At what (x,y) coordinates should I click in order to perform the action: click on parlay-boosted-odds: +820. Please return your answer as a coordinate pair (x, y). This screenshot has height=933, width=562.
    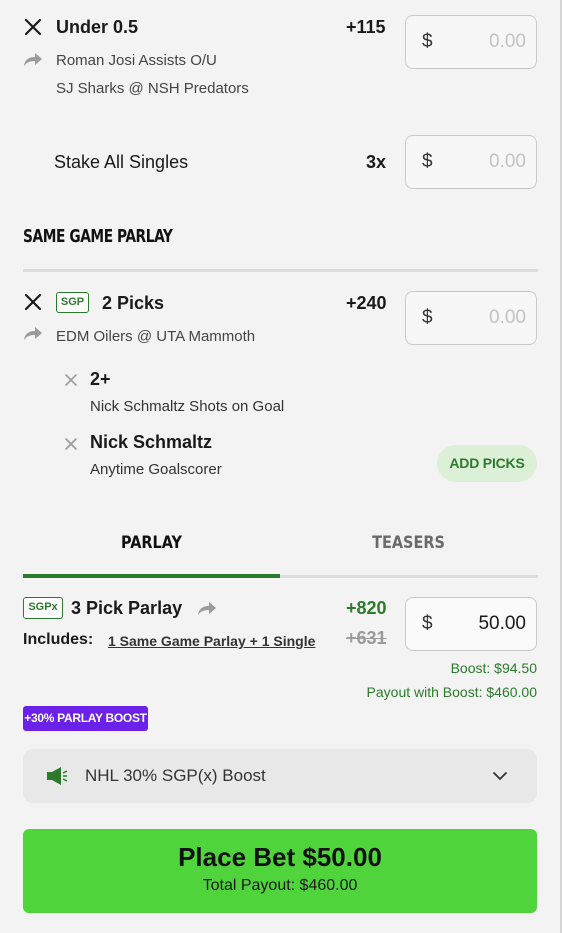
    Looking at the image, I should click on (366, 608).